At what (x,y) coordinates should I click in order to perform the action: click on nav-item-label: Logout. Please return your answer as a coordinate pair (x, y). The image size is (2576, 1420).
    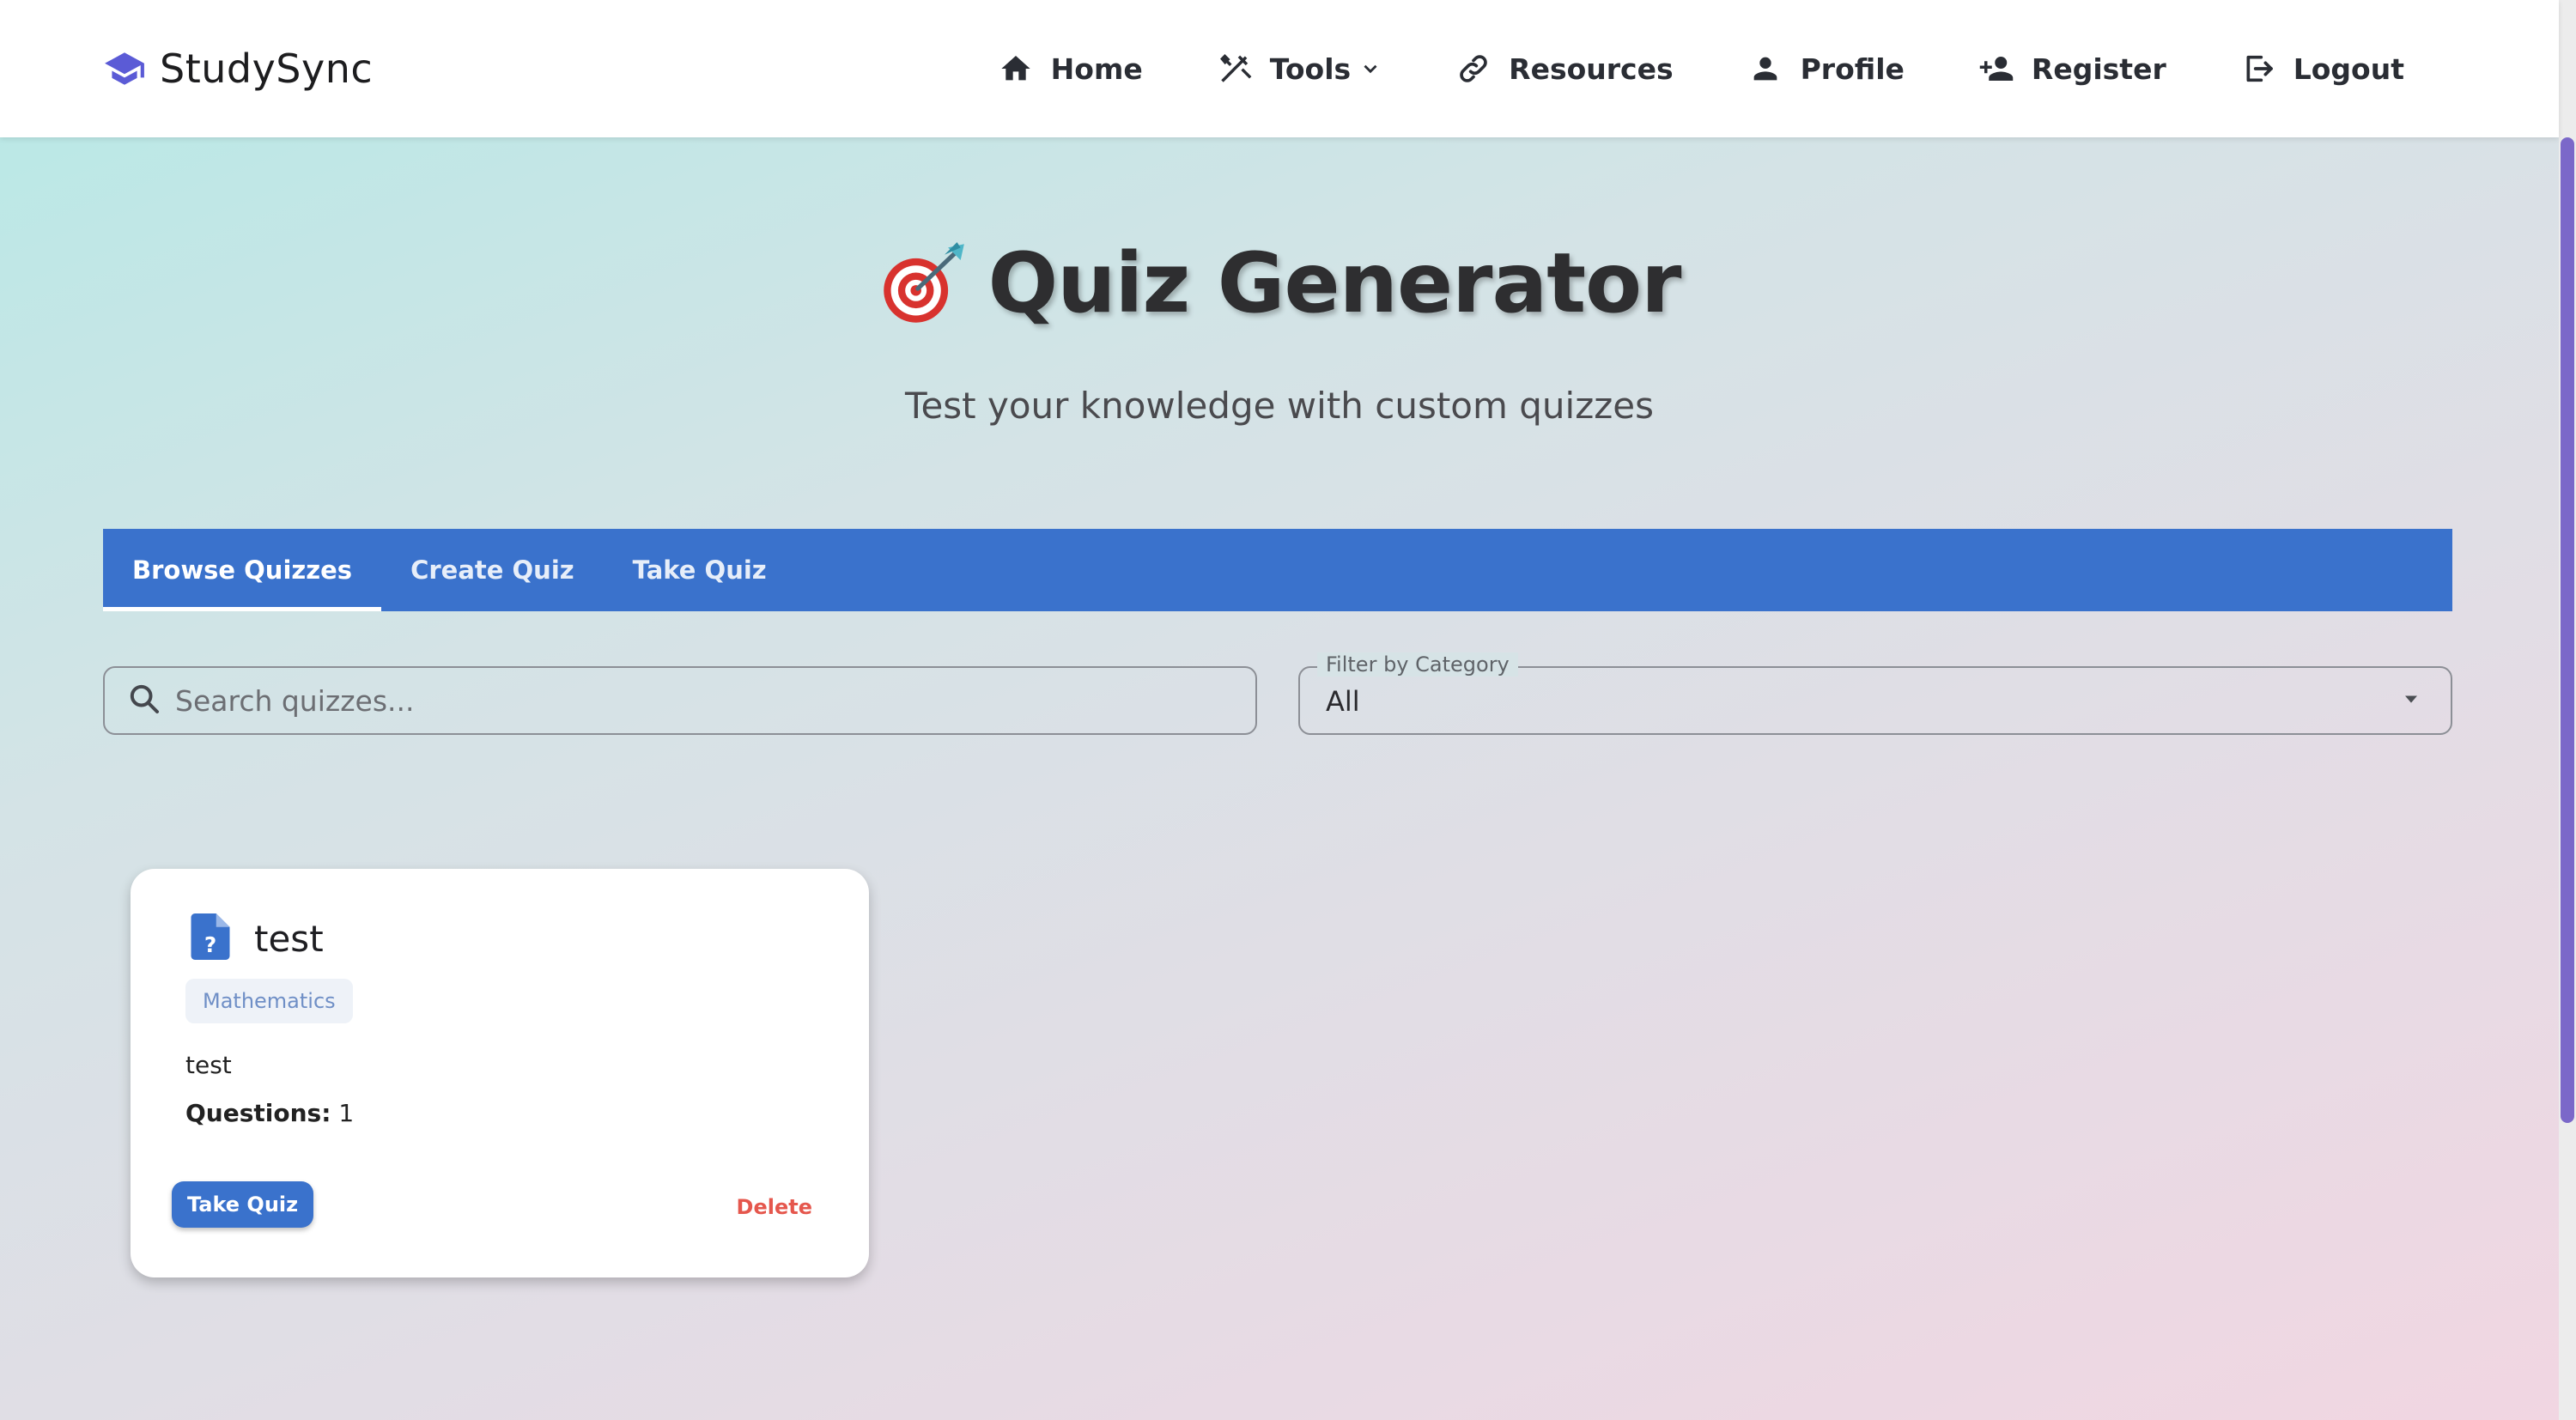
    Looking at the image, I should click on (2348, 69).